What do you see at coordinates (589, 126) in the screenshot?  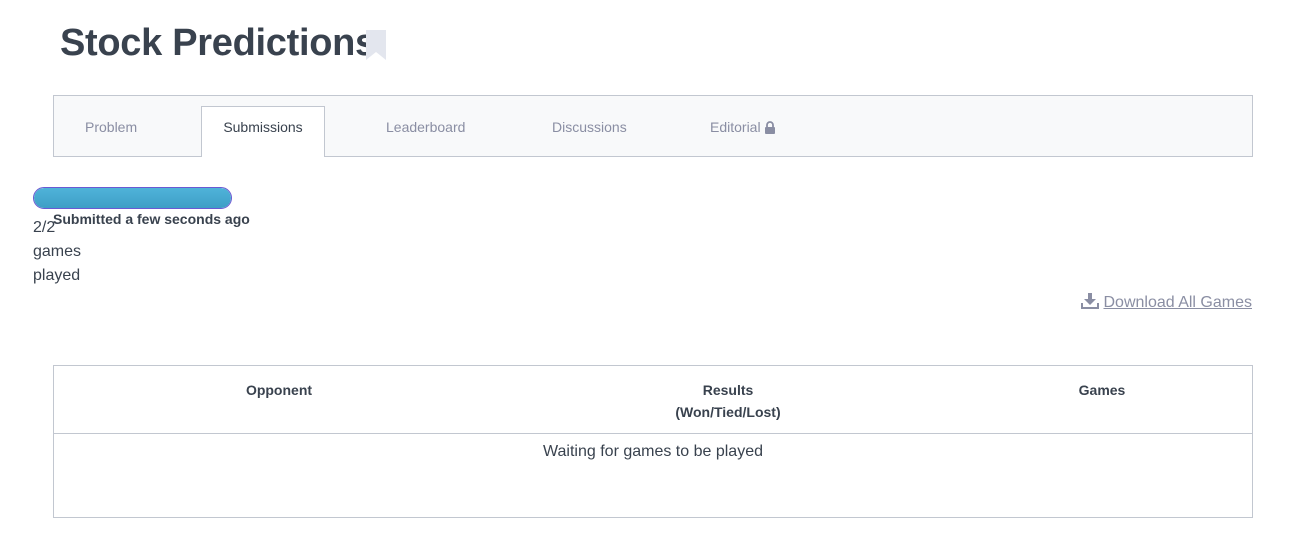 I see `tab-discussions: Discussions` at bounding box center [589, 126].